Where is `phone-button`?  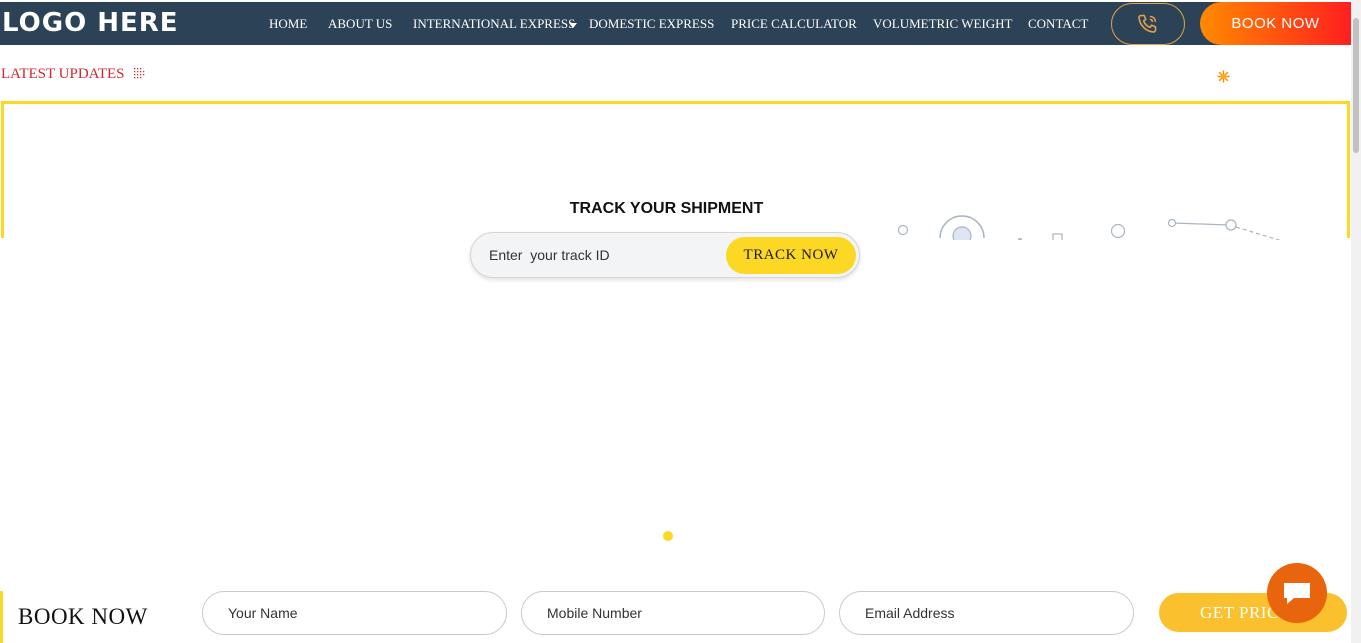 phone-button is located at coordinates (1148, 24).